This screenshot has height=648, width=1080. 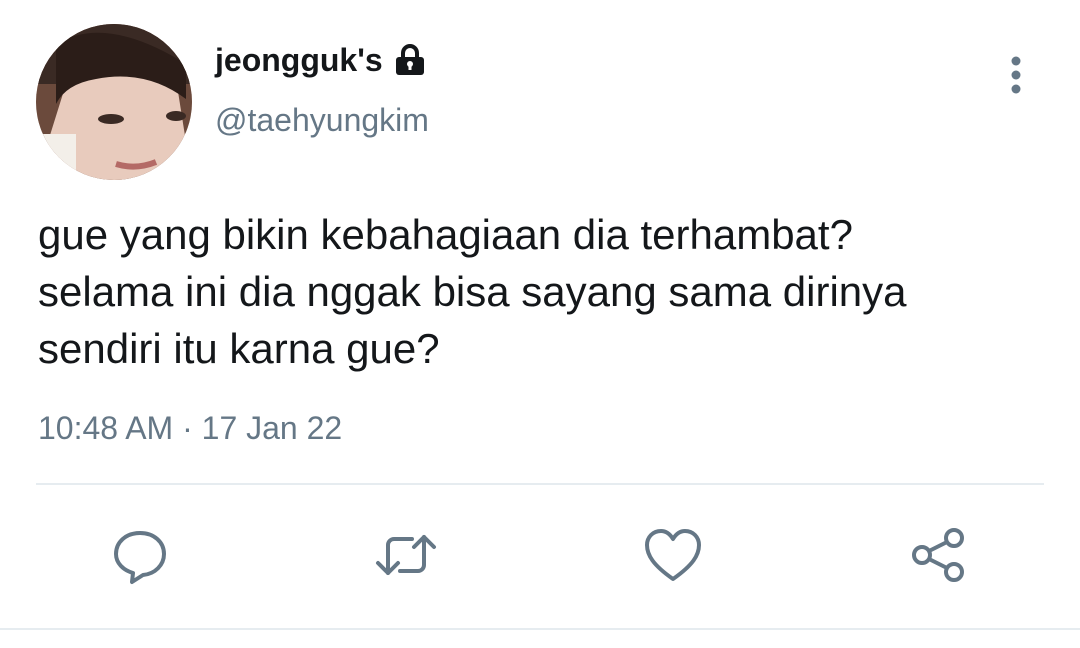 I want to click on share-icon, so click(x=938, y=555).